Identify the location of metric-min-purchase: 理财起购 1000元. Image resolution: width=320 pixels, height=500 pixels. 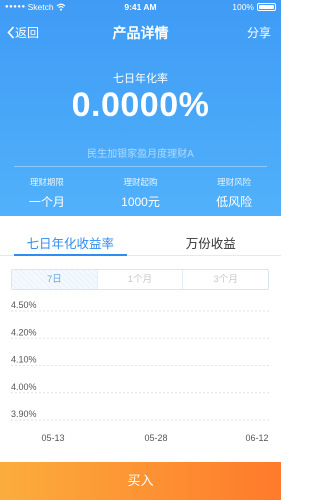
(141, 193).